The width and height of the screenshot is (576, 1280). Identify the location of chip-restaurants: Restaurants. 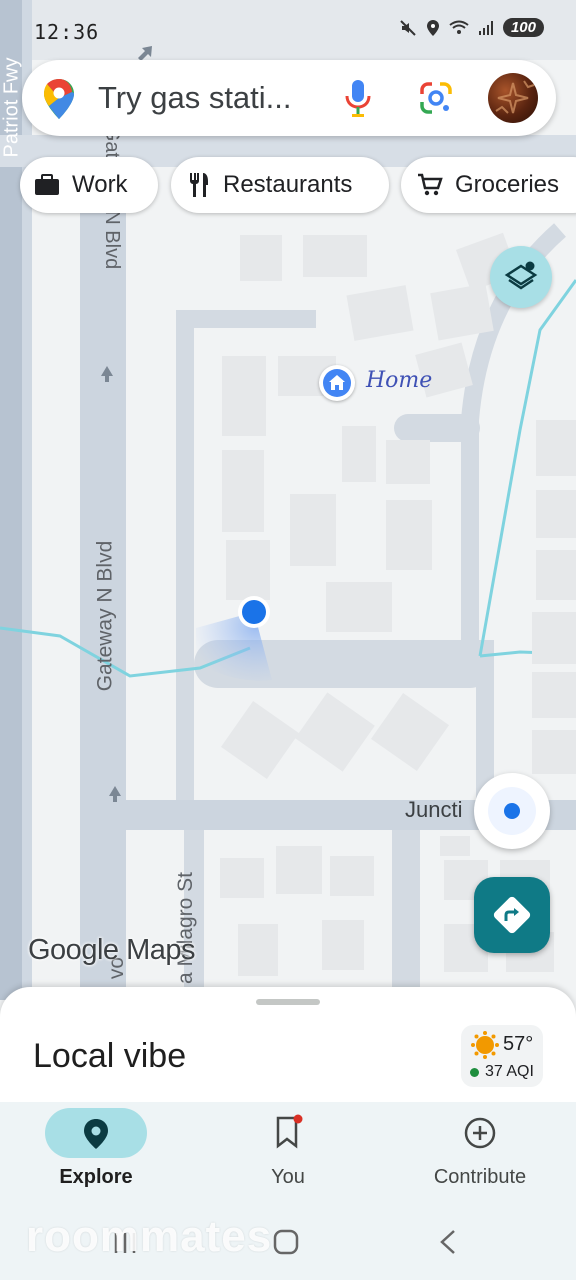
(280, 185).